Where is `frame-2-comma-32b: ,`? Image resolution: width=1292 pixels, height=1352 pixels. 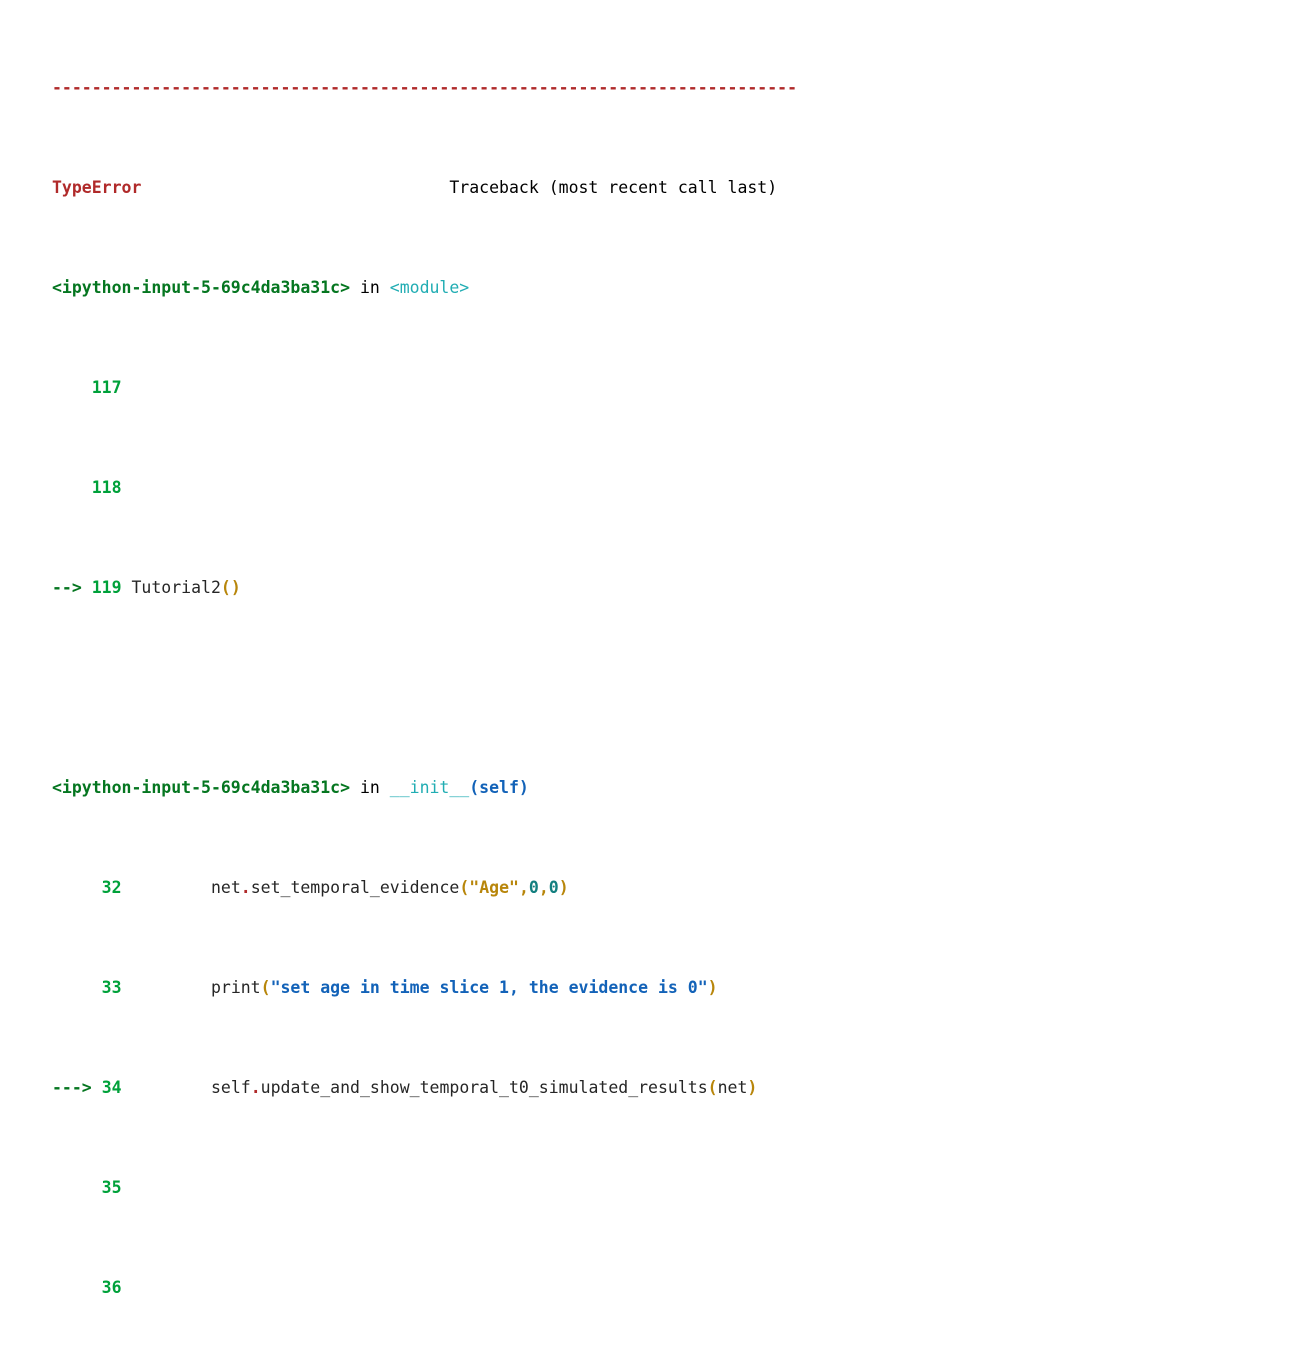
frame-2-comma-32b: , is located at coordinates (543, 887).